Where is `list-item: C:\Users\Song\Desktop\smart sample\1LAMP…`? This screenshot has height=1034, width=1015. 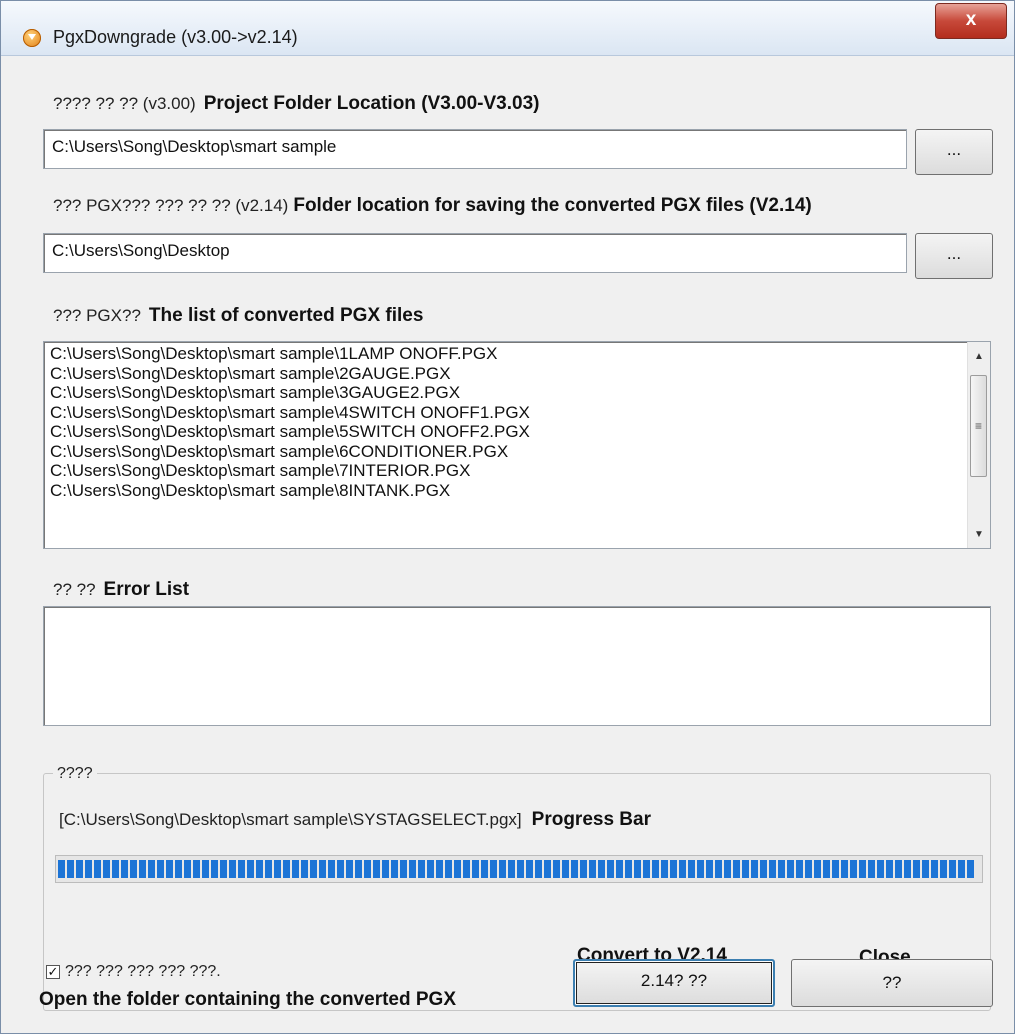
list-item: C:\Users\Song\Desktop\smart sample\1LAMP… is located at coordinates (290, 354).